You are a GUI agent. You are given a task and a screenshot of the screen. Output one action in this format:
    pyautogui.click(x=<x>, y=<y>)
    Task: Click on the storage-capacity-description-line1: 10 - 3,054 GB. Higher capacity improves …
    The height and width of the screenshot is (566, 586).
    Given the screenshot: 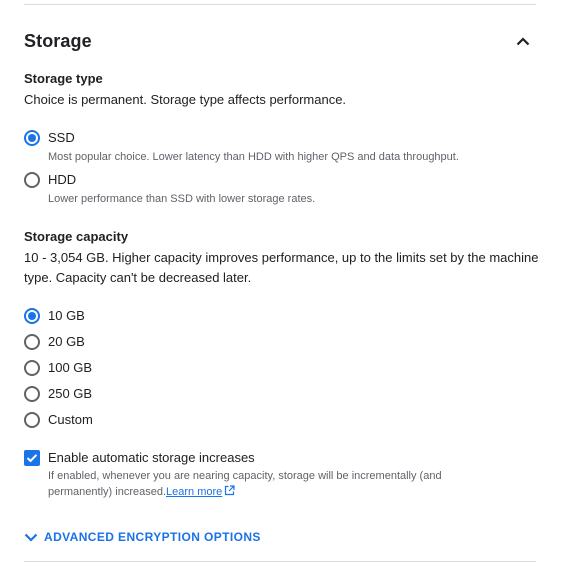 What is the action you would take?
    pyautogui.click(x=281, y=257)
    